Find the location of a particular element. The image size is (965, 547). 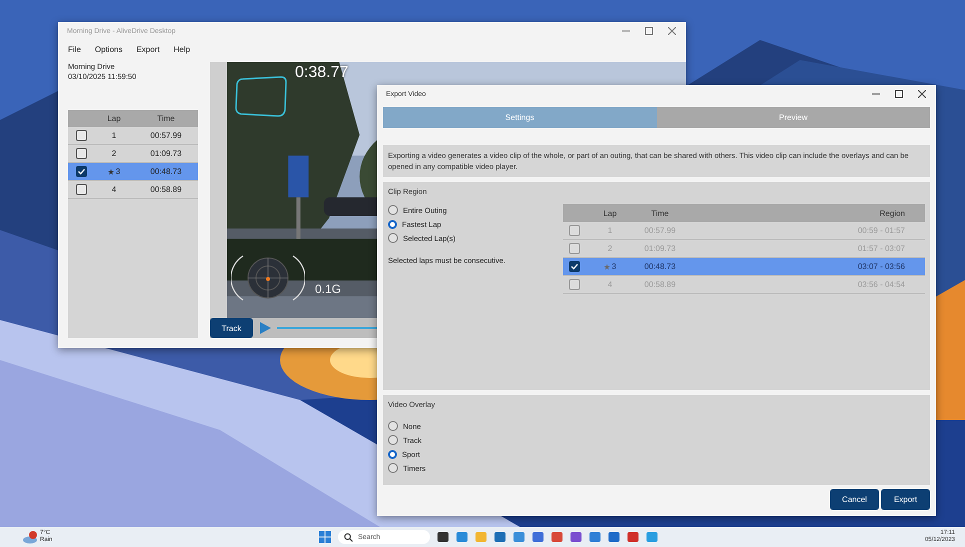

windows-logo-icon is located at coordinates (325, 537).